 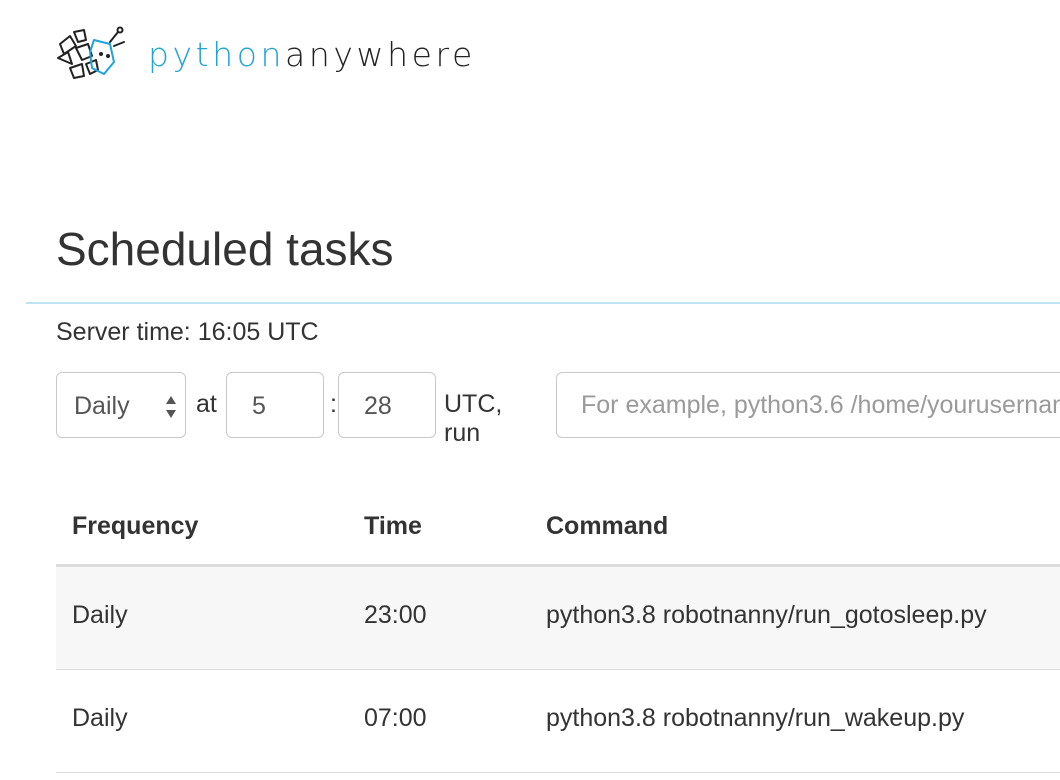 I want to click on logo: pythonanywhere, so click(x=265, y=54).